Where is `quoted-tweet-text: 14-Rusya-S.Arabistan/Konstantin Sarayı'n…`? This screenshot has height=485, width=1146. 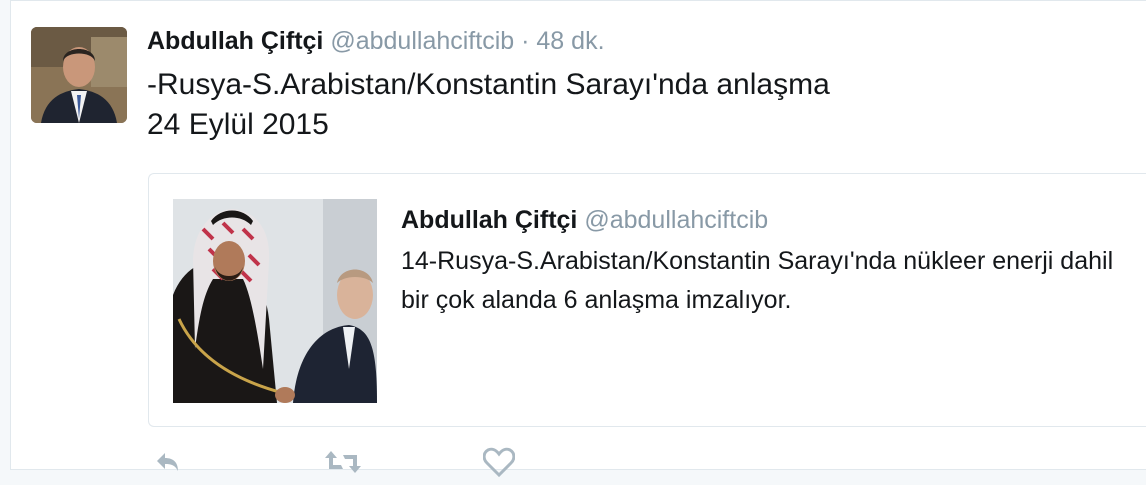
quoted-tweet-text: 14-Rusya-S.Arabistan/Konstantin Sarayı'n… is located at coordinates (757, 280).